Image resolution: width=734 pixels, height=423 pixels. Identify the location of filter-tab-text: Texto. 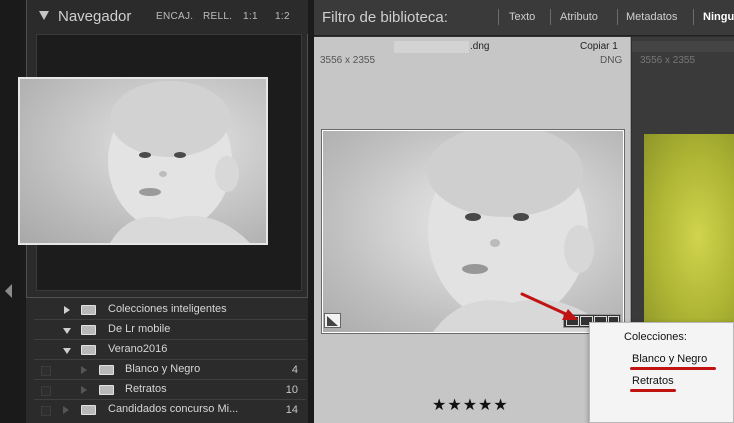
(522, 17).